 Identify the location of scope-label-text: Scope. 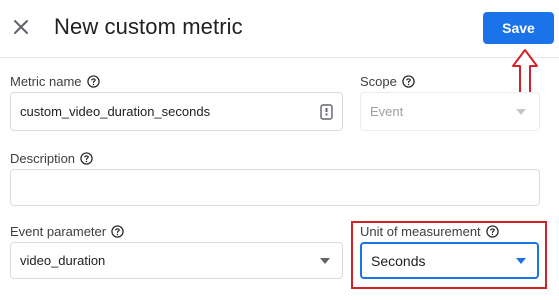
(378, 81).